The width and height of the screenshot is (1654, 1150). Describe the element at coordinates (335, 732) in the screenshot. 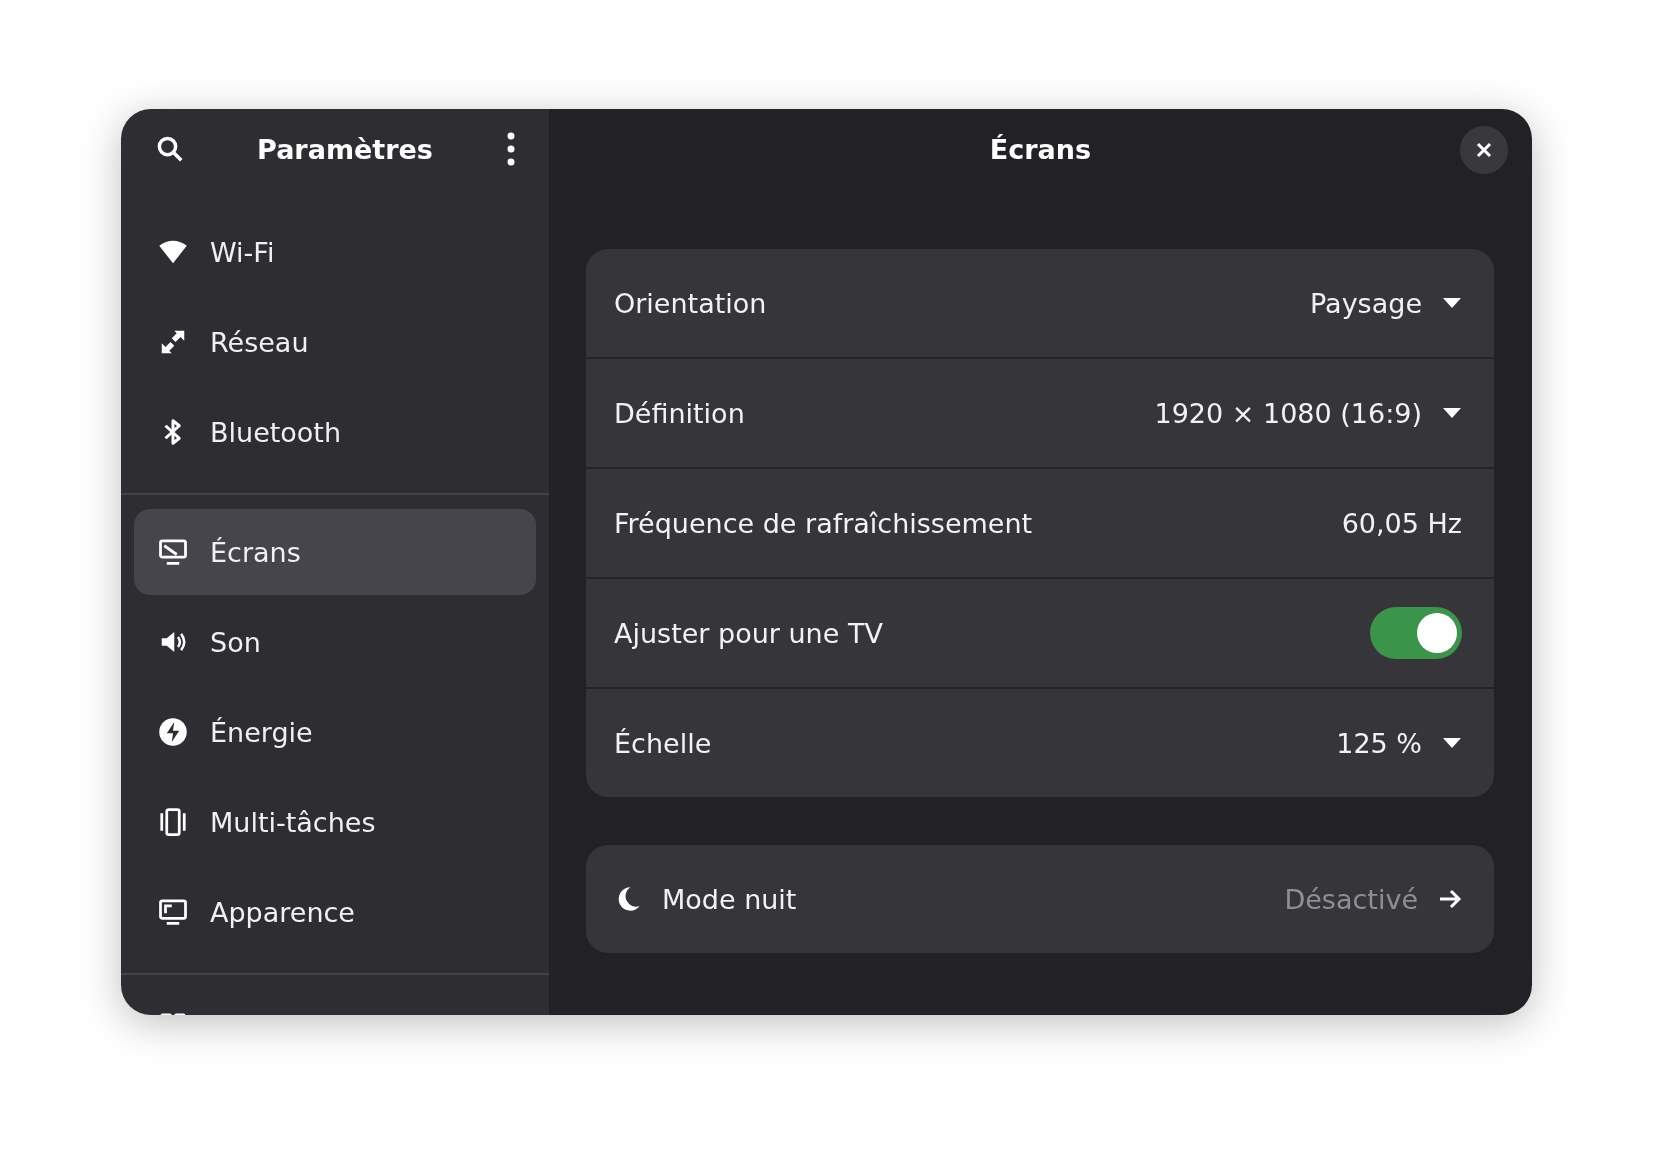

I see `sidebar-item: Énergie` at that location.